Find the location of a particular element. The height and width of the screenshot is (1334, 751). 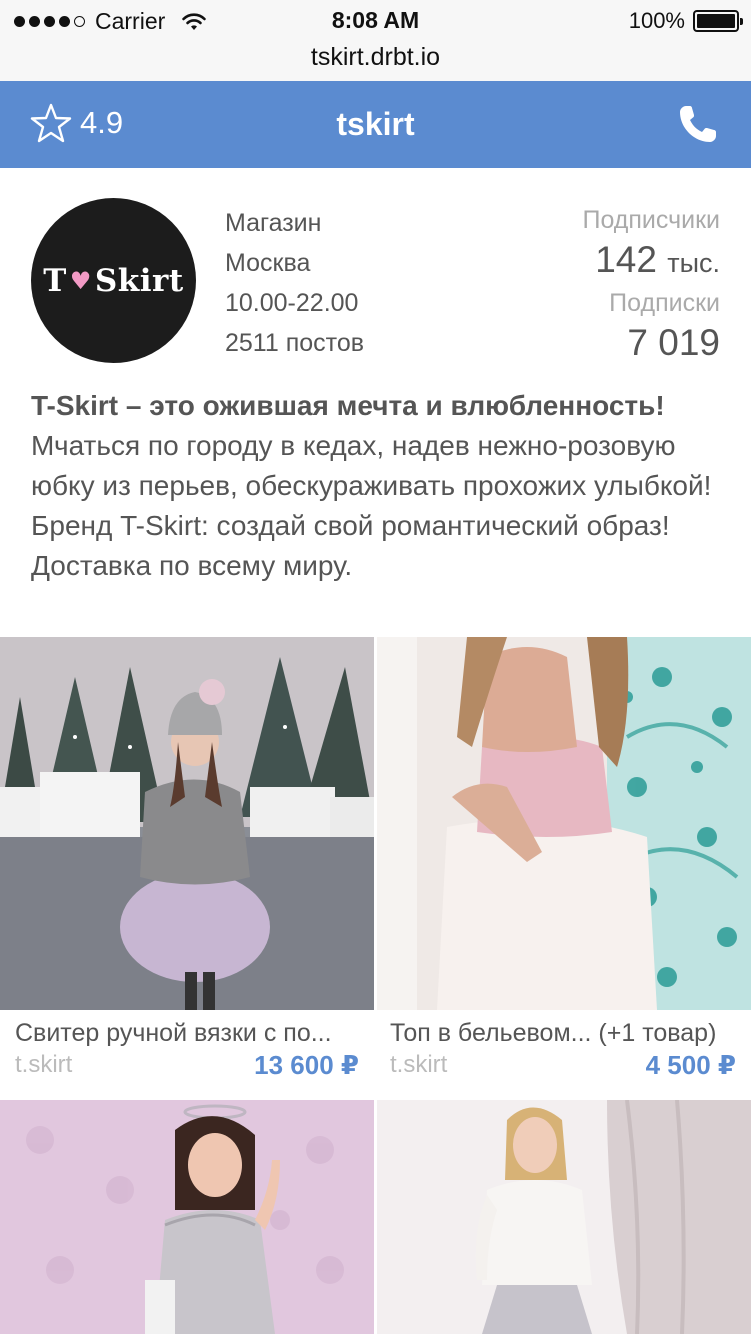

followers-label: Подписчики is located at coordinates (651, 220).